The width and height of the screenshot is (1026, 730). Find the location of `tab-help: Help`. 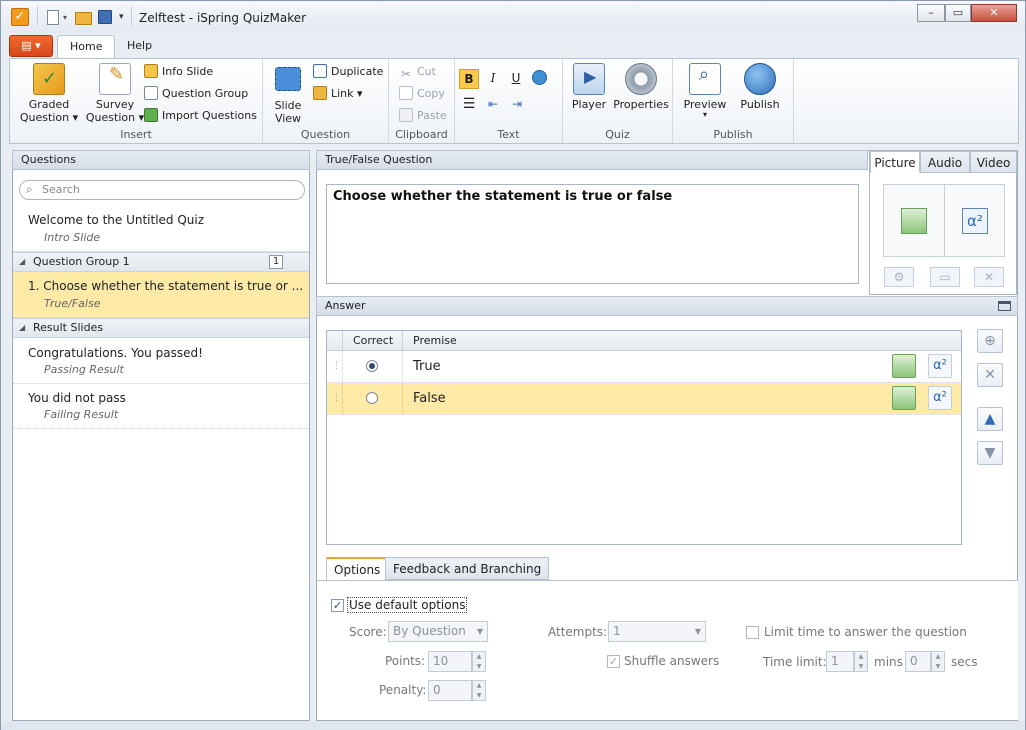

tab-help: Help is located at coordinates (139, 46).